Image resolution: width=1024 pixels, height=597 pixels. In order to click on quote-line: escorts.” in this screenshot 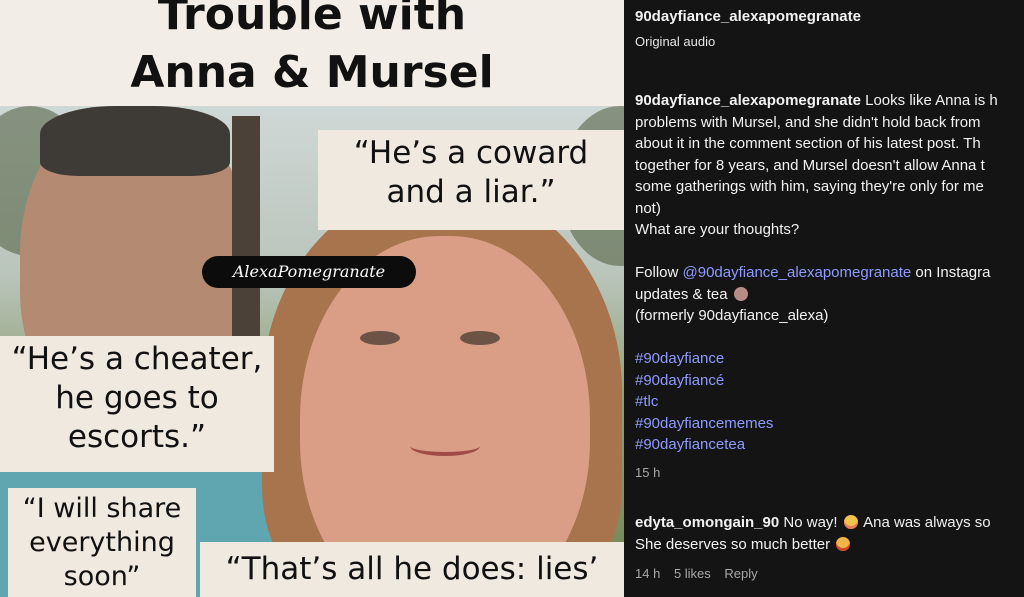, I will do `click(137, 437)`.